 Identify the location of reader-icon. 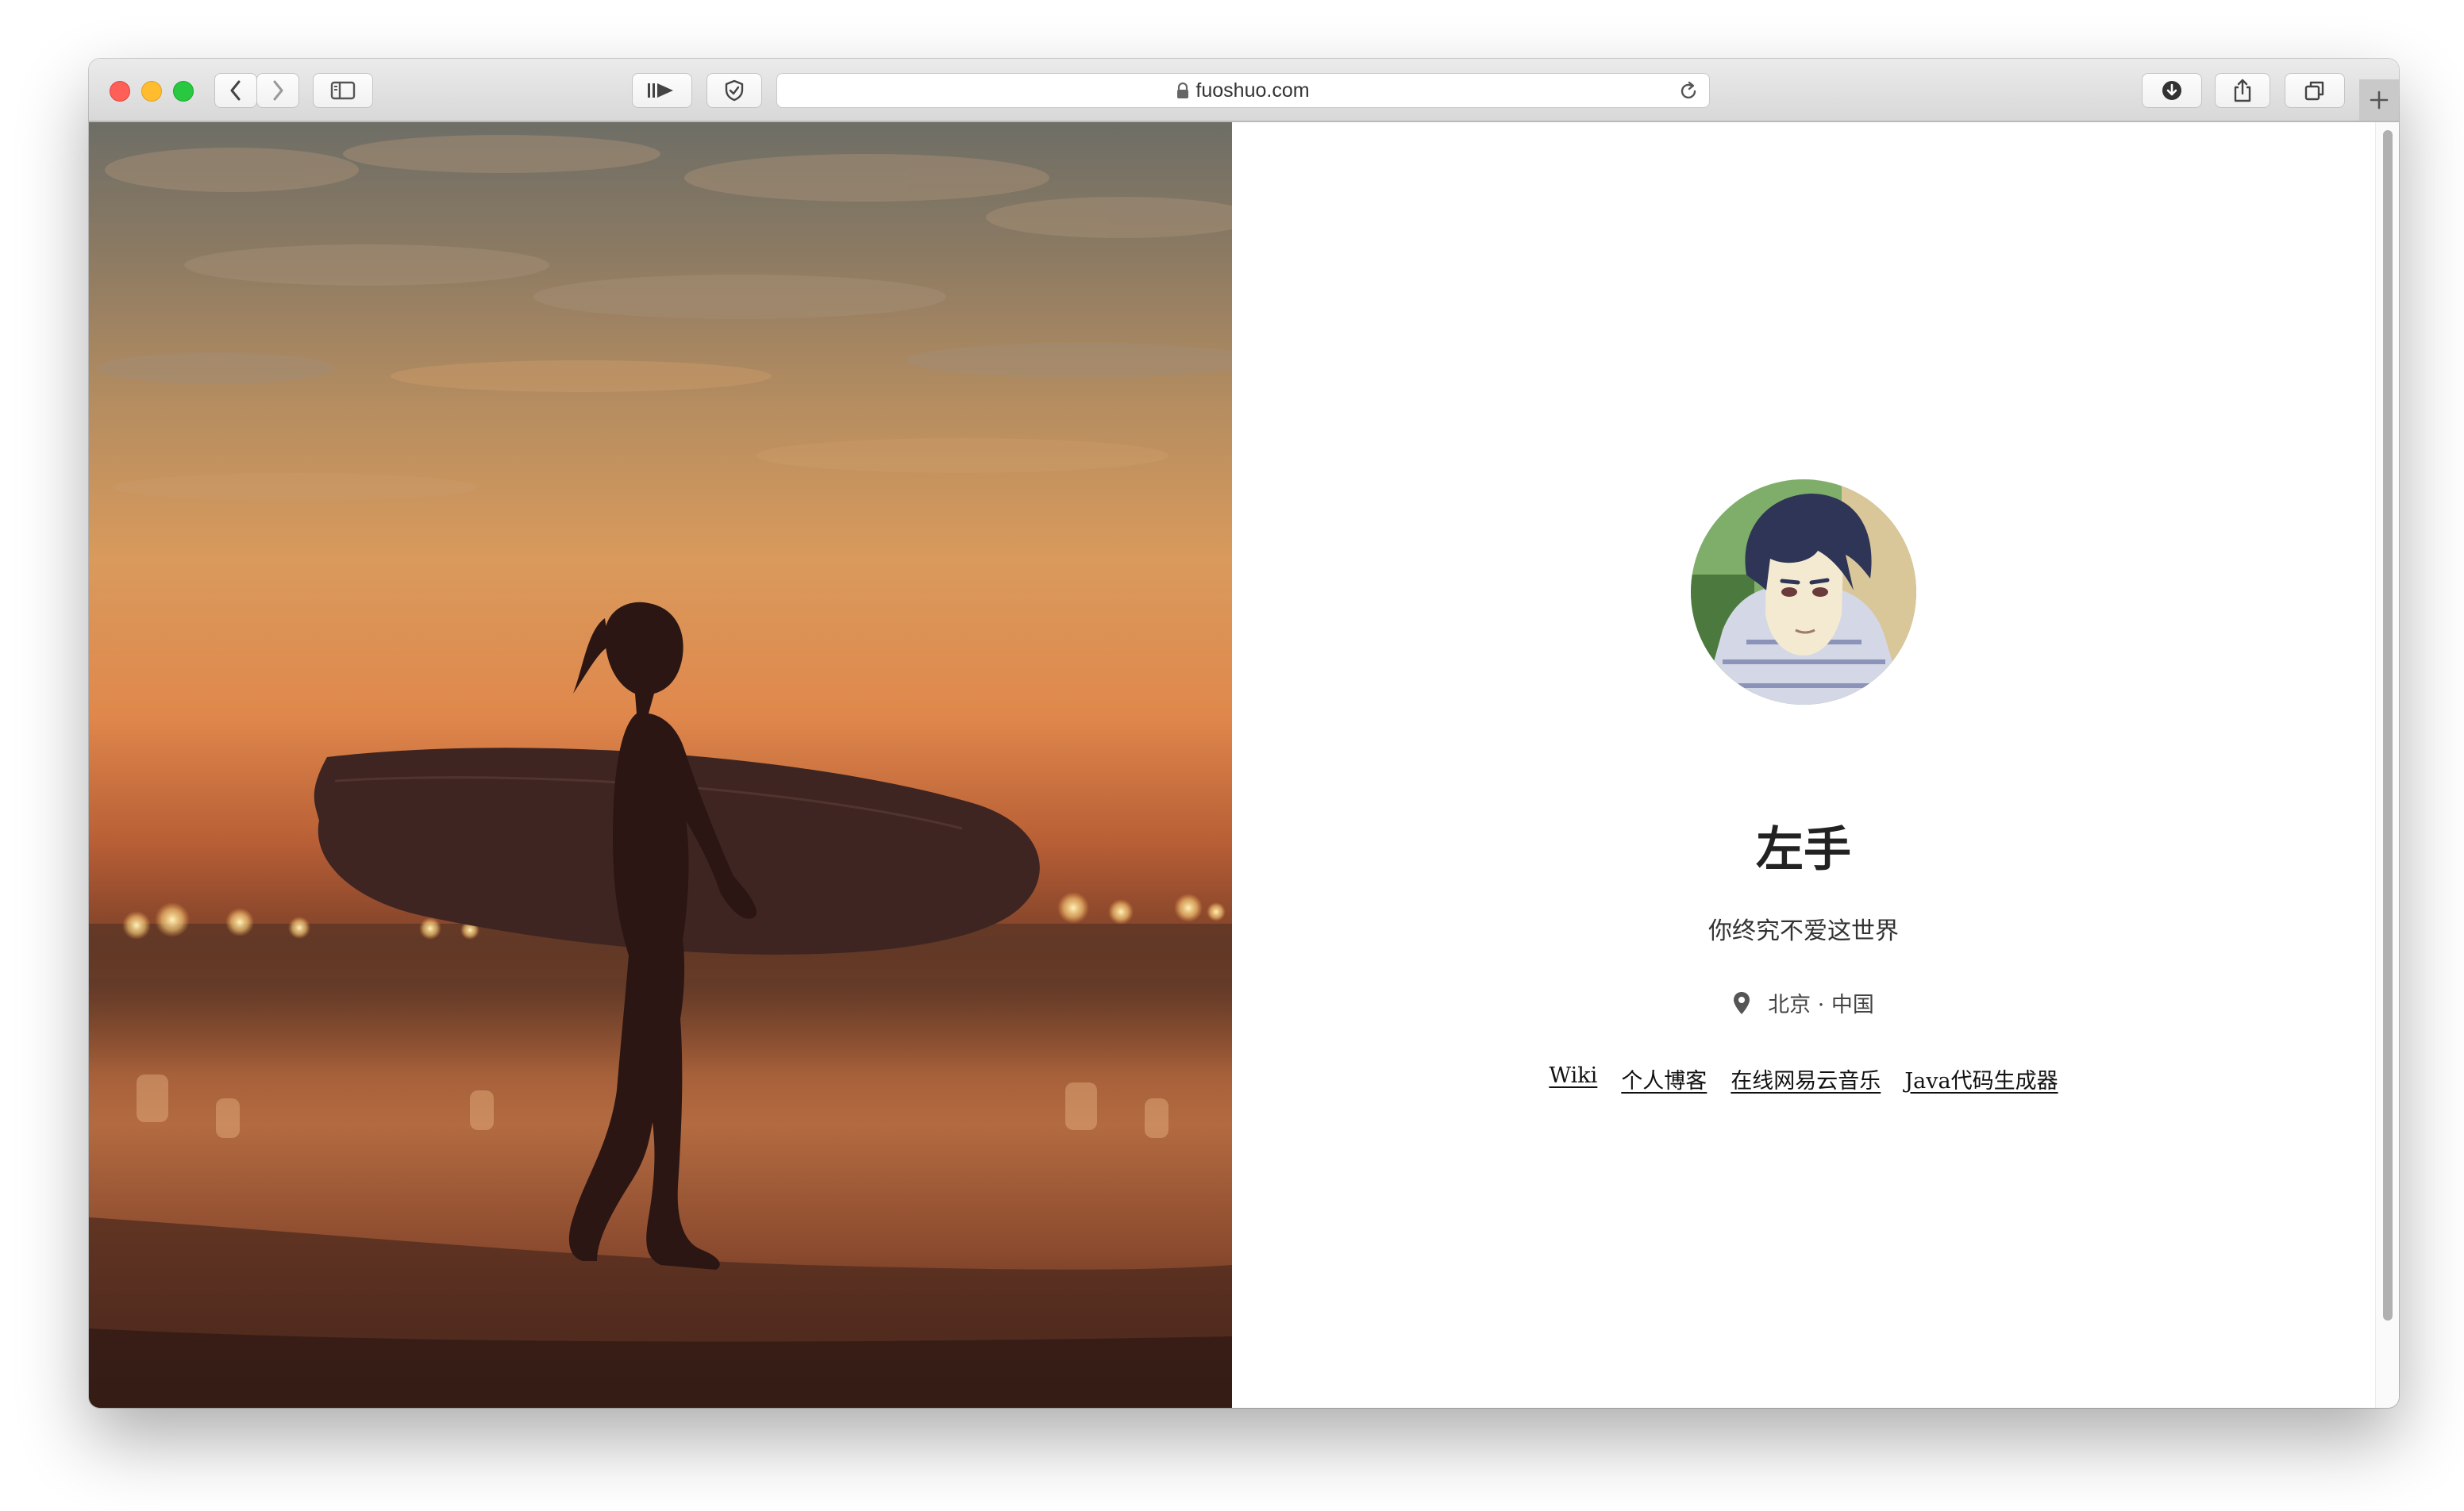
(660, 90).